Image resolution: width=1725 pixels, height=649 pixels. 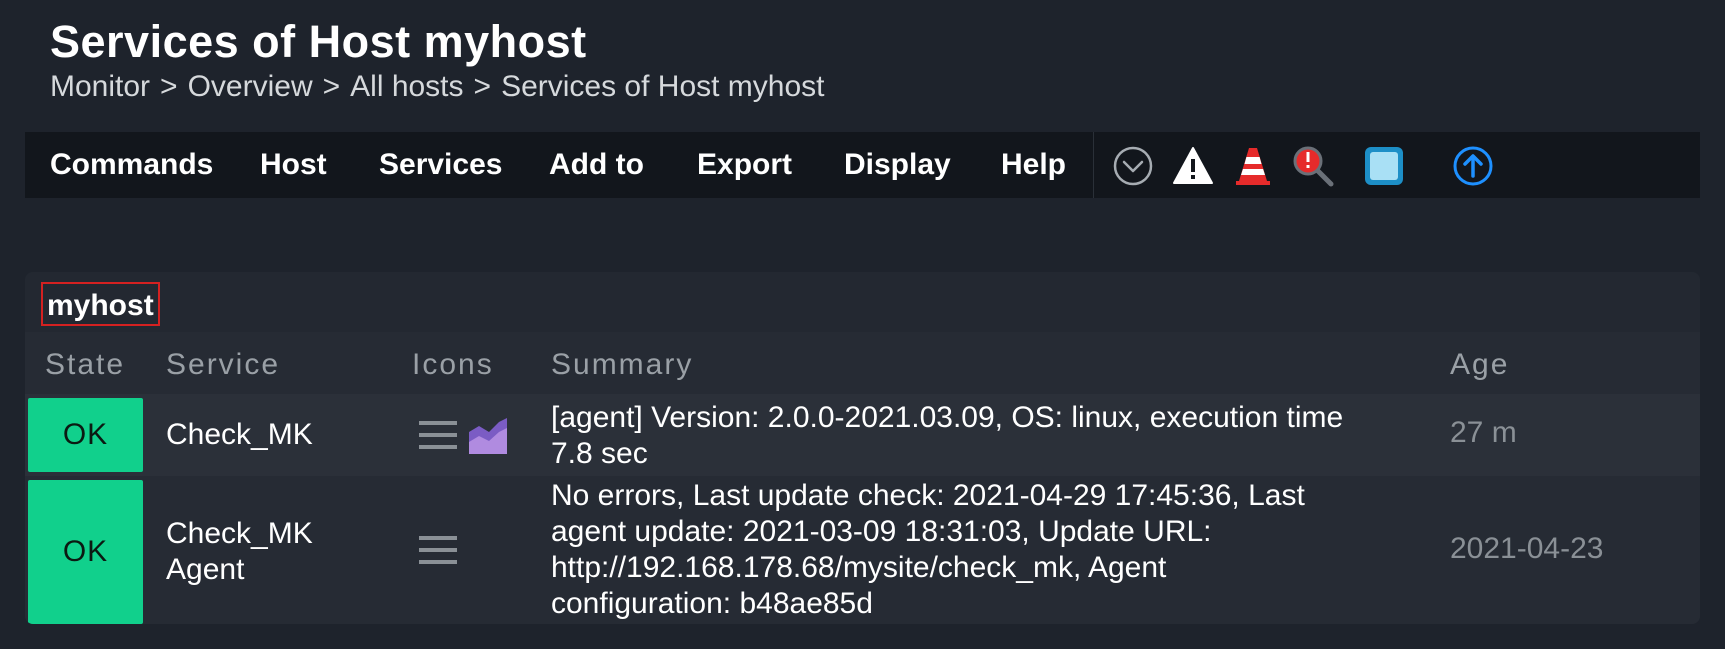 I want to click on menu-help: Help, so click(x=1033, y=165).